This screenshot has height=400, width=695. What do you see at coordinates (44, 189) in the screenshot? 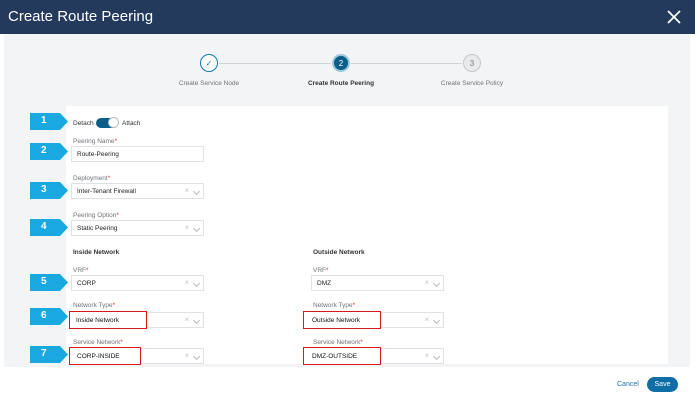
I see `callout-number: 3` at bounding box center [44, 189].